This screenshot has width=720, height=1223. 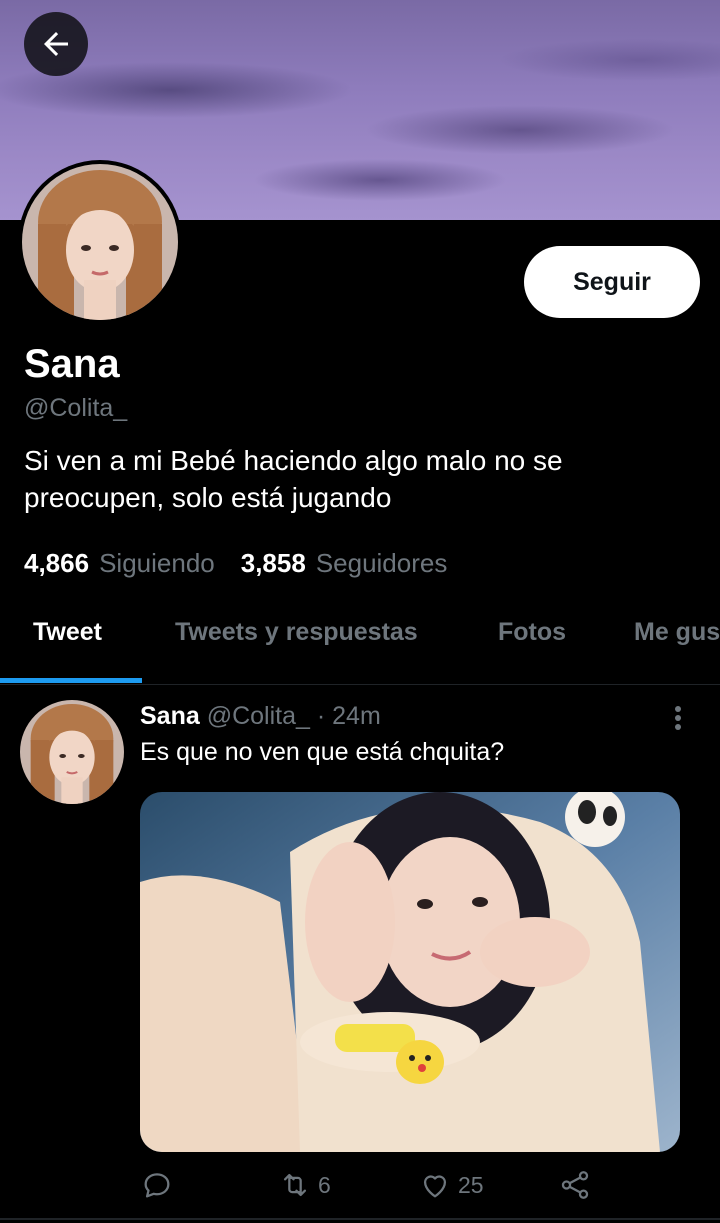 What do you see at coordinates (322, 752) in the screenshot?
I see `tweet-text: Es que no ven que está chquita?` at bounding box center [322, 752].